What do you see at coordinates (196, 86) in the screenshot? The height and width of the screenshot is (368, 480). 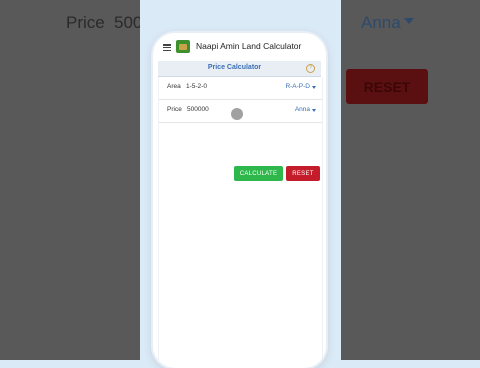 I see `area-input: 1-5-2-0` at bounding box center [196, 86].